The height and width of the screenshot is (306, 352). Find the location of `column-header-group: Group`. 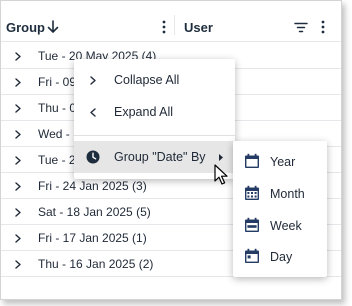

column-header-group: Group is located at coordinates (25, 27).